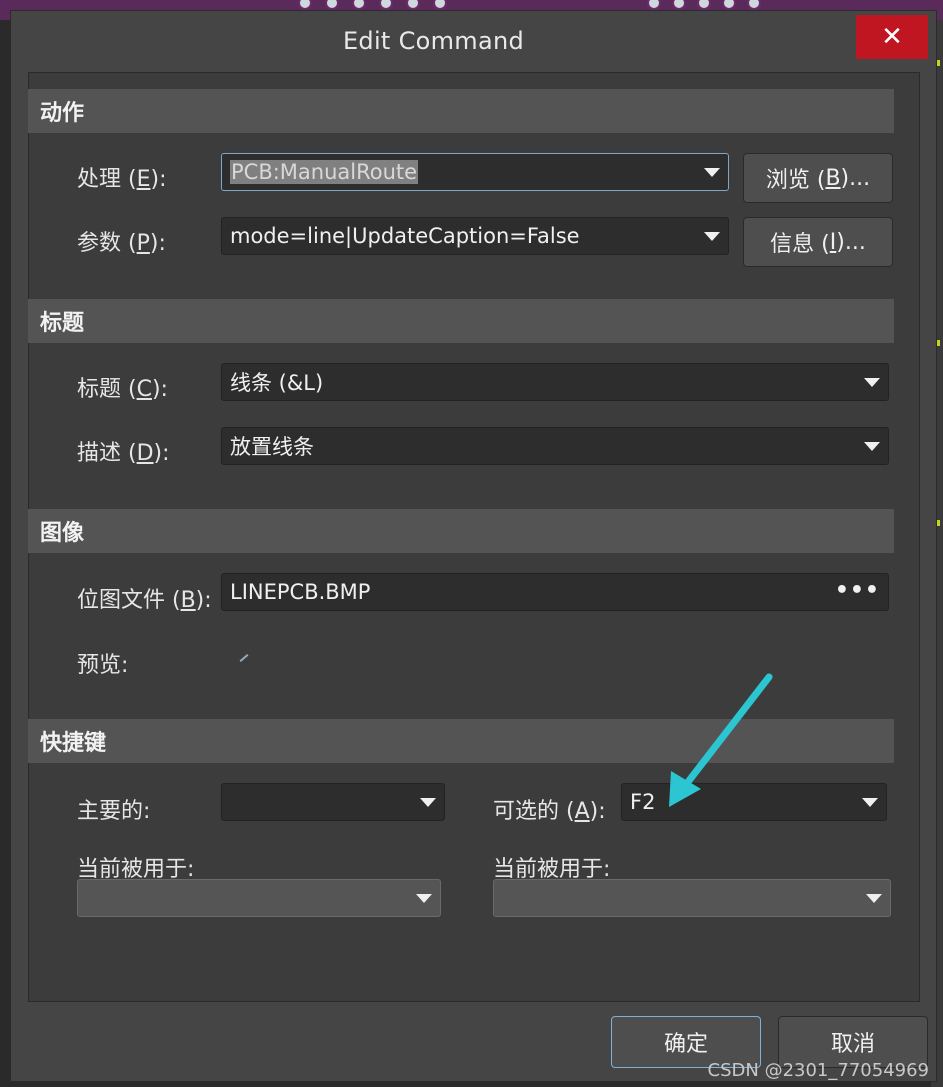  What do you see at coordinates (555, 446) in the screenshot?
I see `description-combobox: 放置线条` at bounding box center [555, 446].